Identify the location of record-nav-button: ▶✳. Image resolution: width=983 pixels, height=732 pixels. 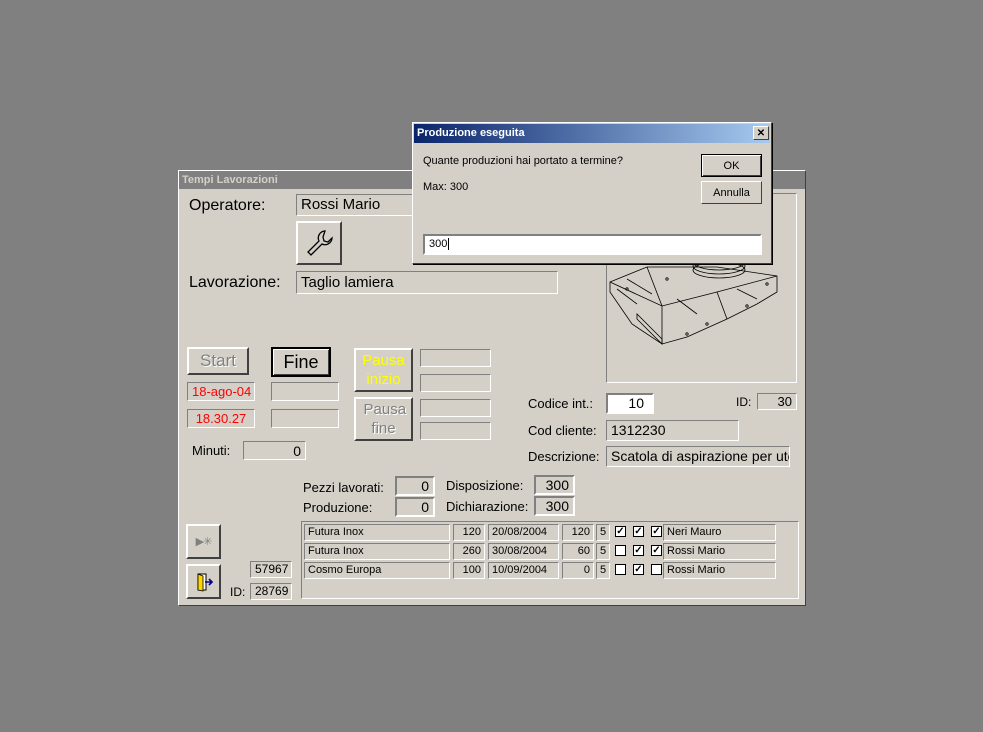
(203, 541).